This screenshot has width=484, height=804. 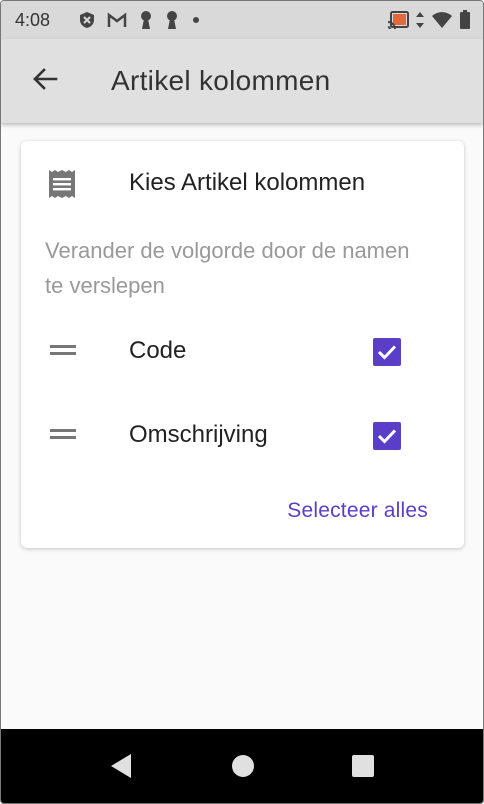 I want to click on back-triangle-icon, so click(x=121, y=768).